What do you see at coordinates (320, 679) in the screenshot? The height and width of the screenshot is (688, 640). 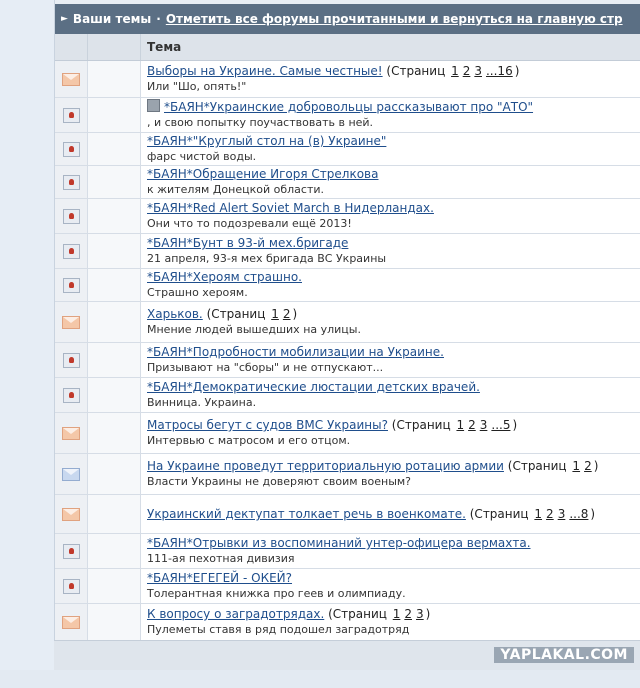 I see `bottom-bar` at bounding box center [320, 679].